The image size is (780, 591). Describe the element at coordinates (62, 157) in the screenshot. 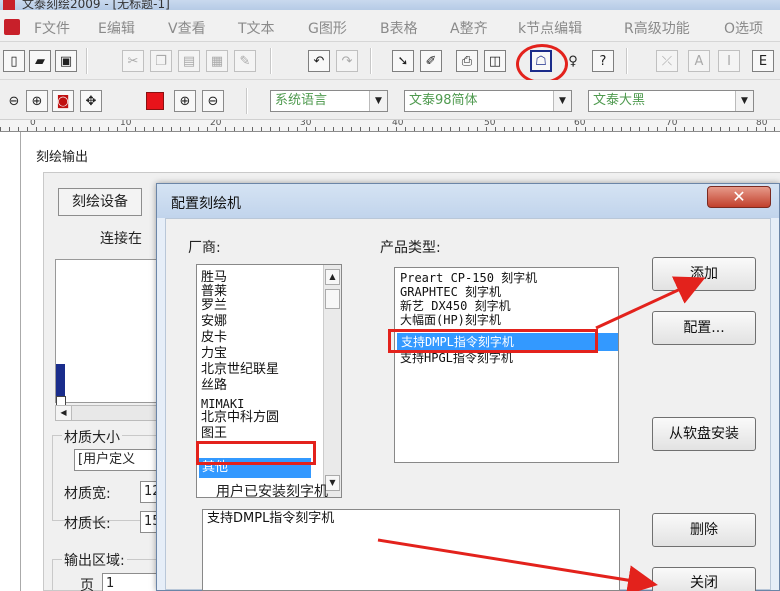

I see `plot-output-title: 刻绘输出` at that location.